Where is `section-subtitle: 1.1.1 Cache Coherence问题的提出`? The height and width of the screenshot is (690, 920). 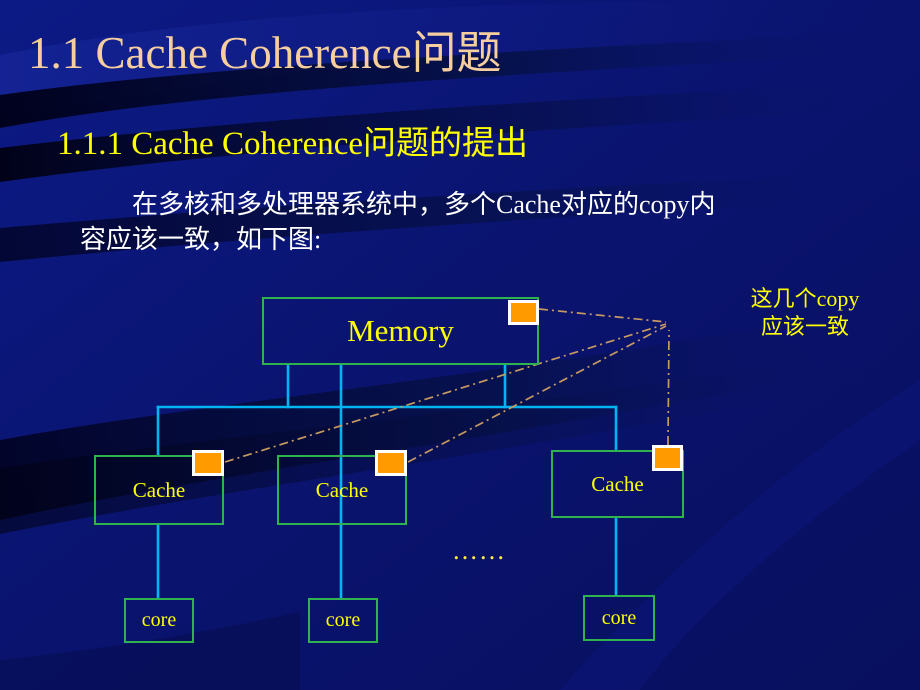
section-subtitle: 1.1.1 Cache Coherence问题的提出 is located at coordinates (293, 144).